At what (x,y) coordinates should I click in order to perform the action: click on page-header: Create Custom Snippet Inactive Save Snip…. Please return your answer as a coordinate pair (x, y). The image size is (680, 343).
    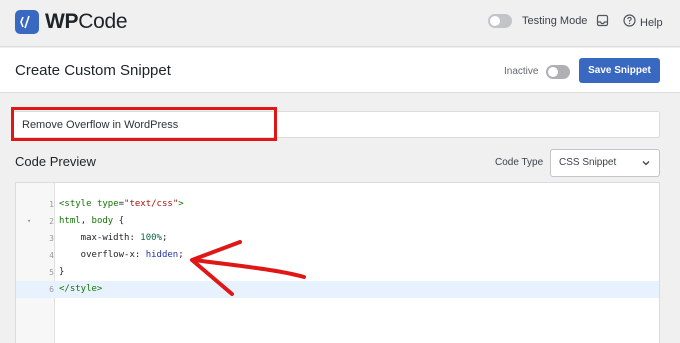
    Looking at the image, I should click on (340, 70).